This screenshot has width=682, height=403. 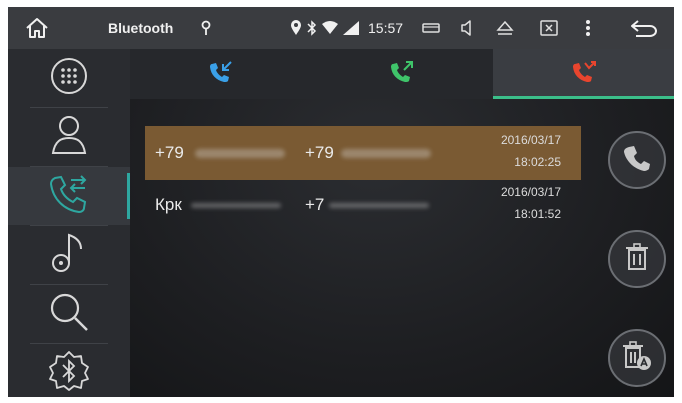 I want to click on tab-missed-calls, so click(x=583, y=74).